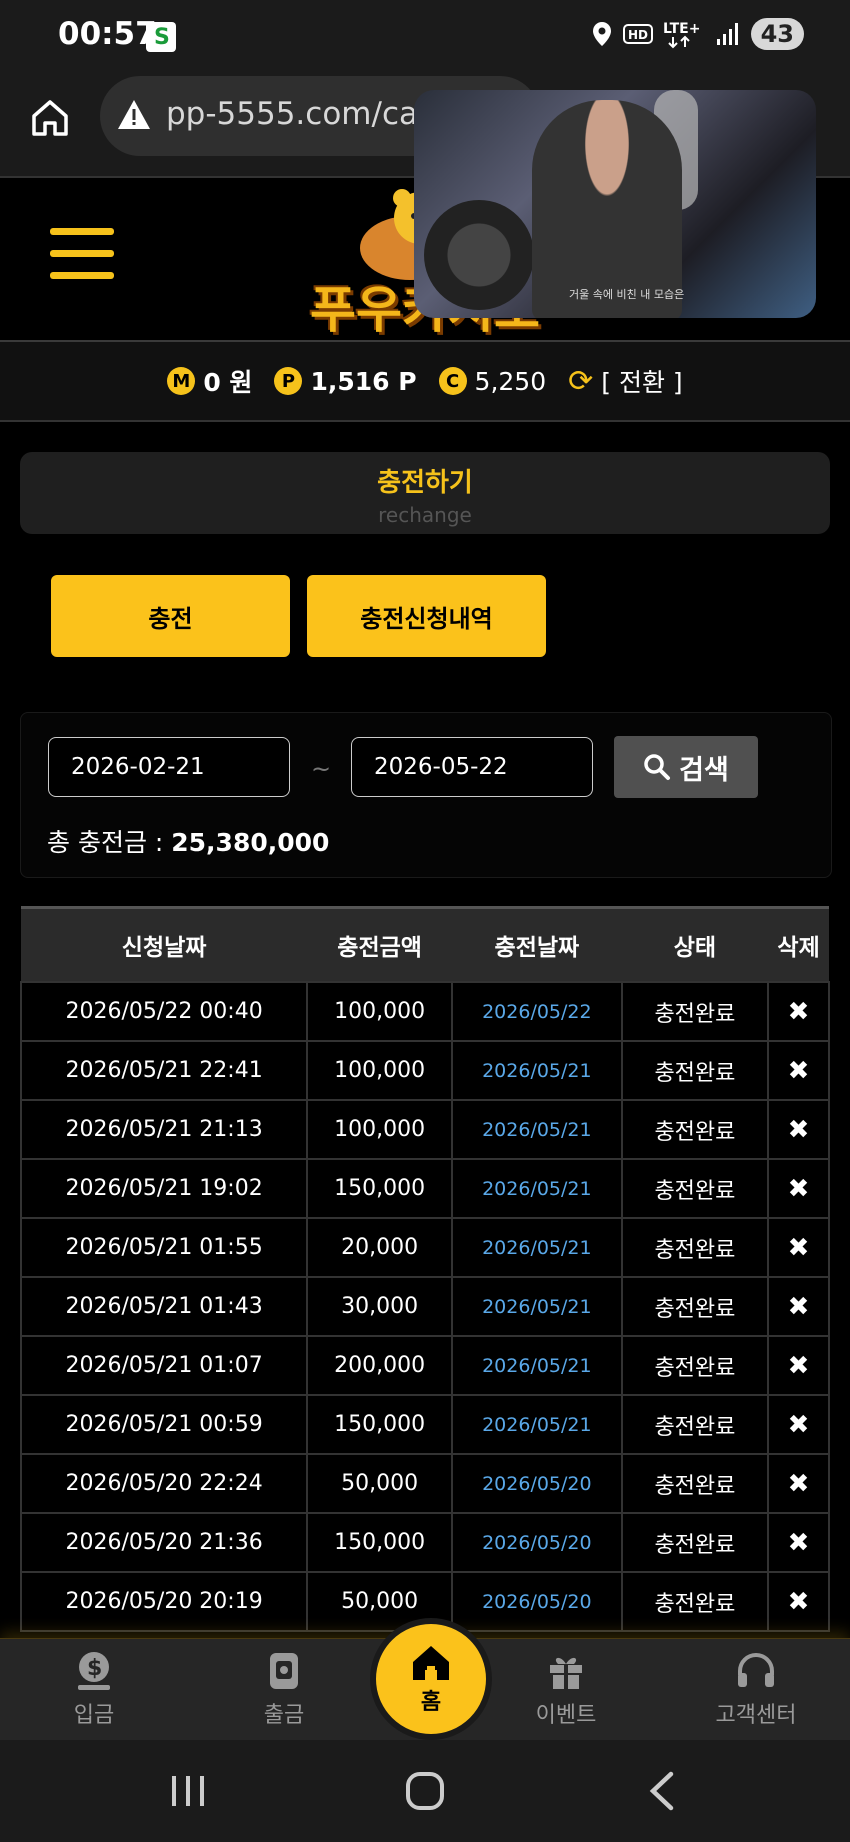 This screenshot has width=850, height=1842. Describe the element at coordinates (756, 1715) in the screenshot. I see `nav-support-label: 고객센터` at that location.